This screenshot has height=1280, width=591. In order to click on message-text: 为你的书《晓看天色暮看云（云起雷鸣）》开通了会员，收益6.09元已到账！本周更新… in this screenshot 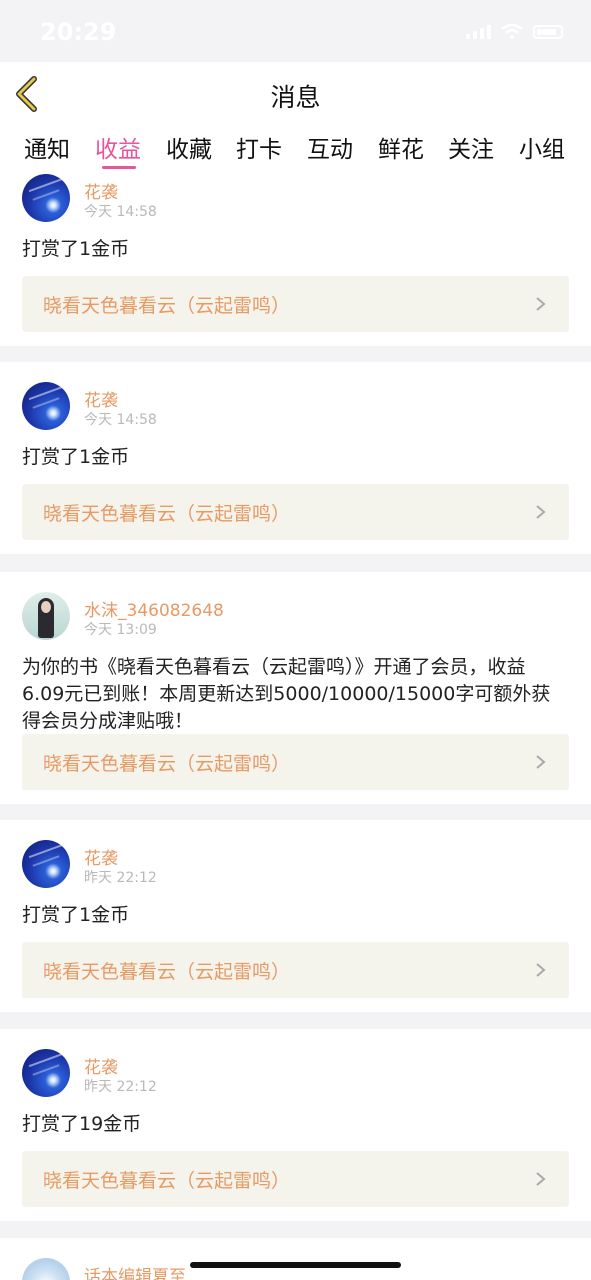, I will do `click(286, 694)`.